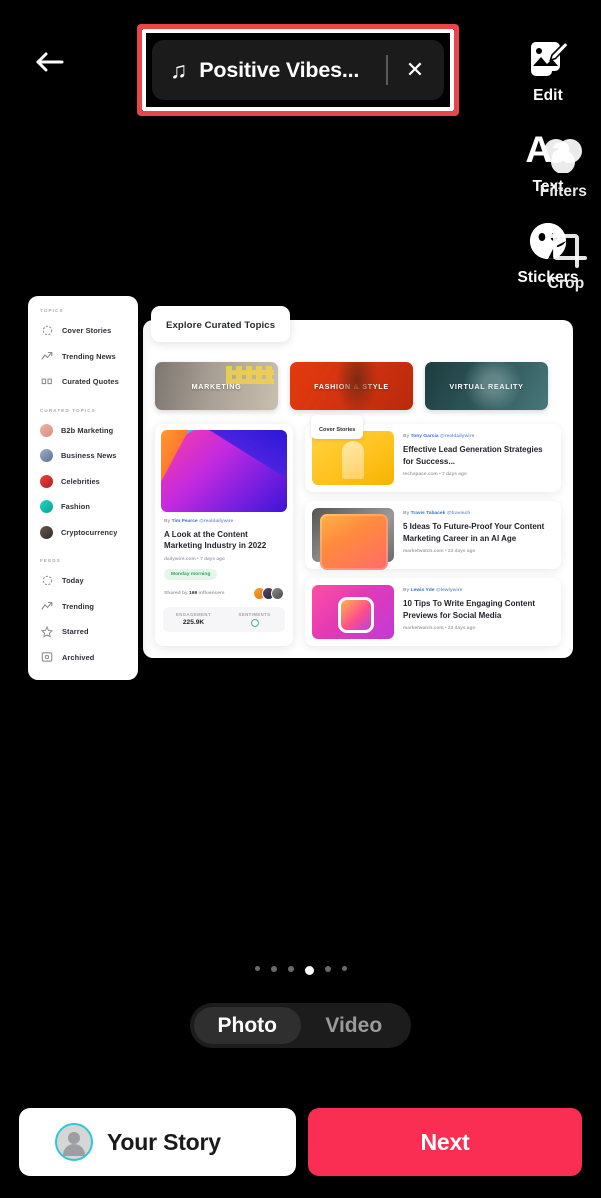 Image resolution: width=601 pixels, height=1198 pixels. What do you see at coordinates (83, 382) in the screenshot?
I see `sidebar-item-curated-quotes: Curated Quotes` at bounding box center [83, 382].